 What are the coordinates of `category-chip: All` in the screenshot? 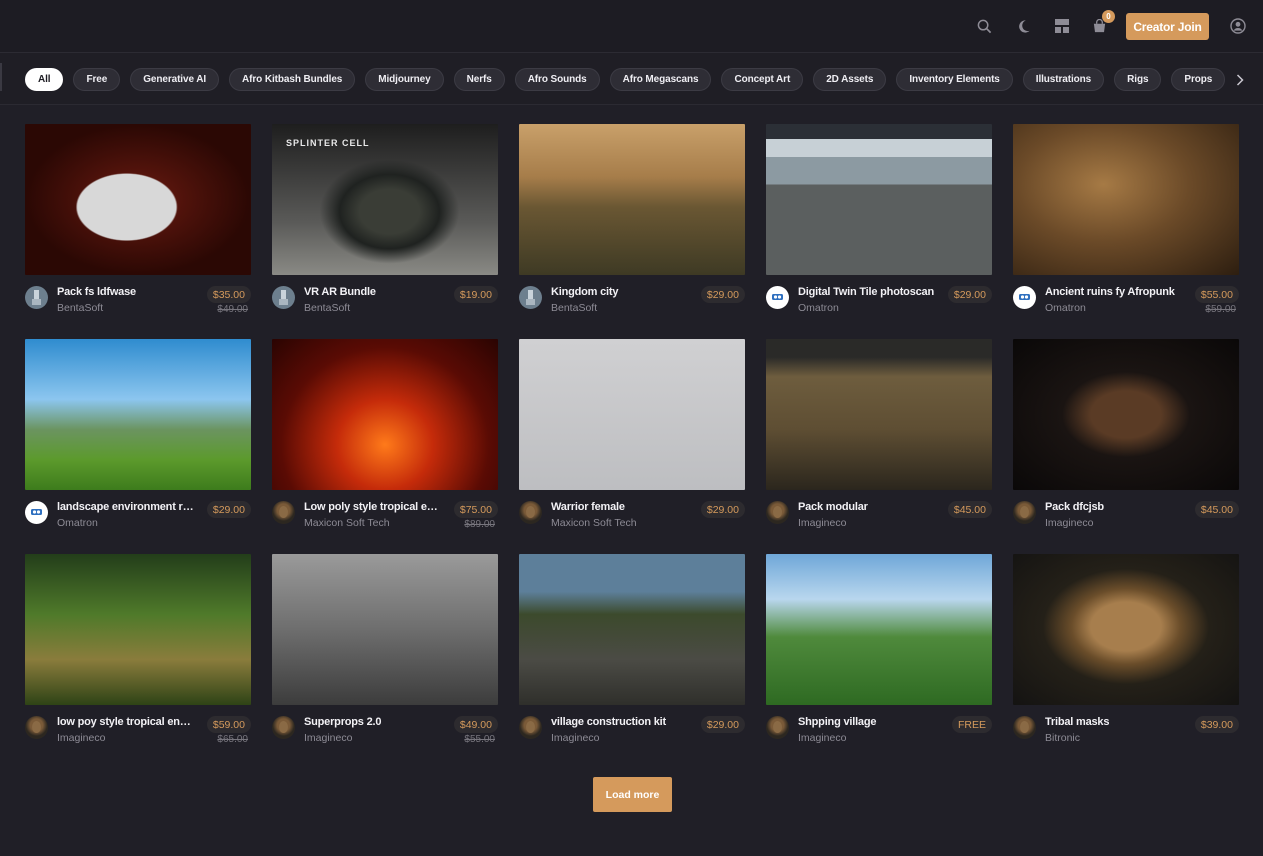 It's located at (44, 79).